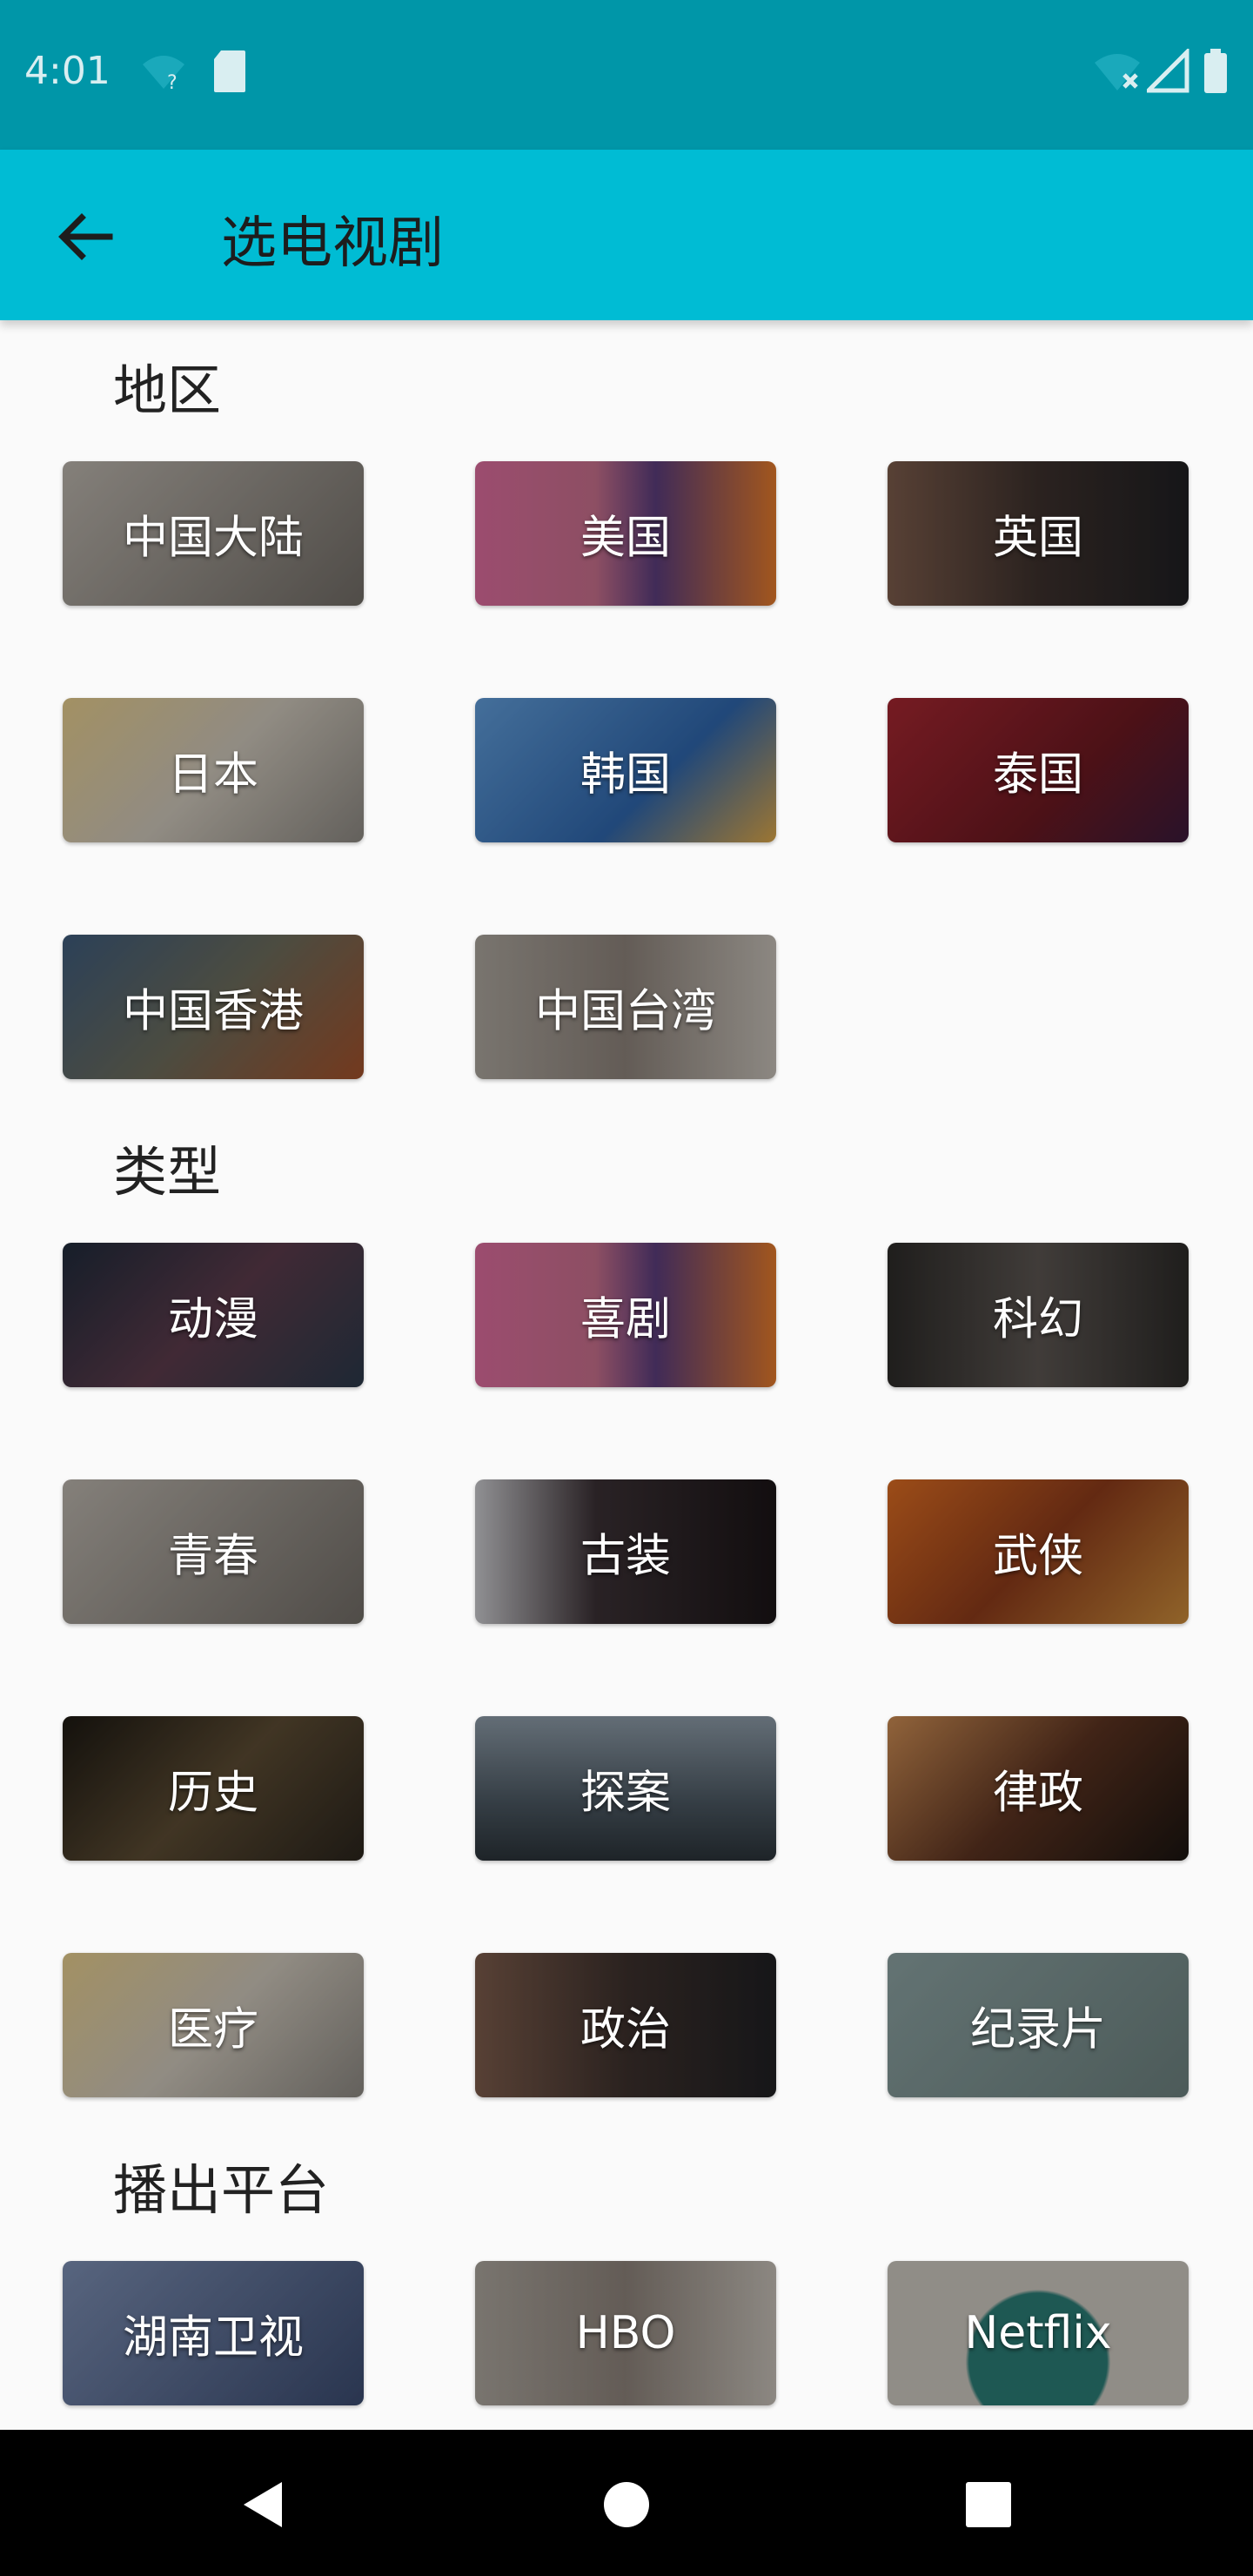 This screenshot has height=2576, width=1253. What do you see at coordinates (67, 71) in the screenshot?
I see `status-time: 4:01` at bounding box center [67, 71].